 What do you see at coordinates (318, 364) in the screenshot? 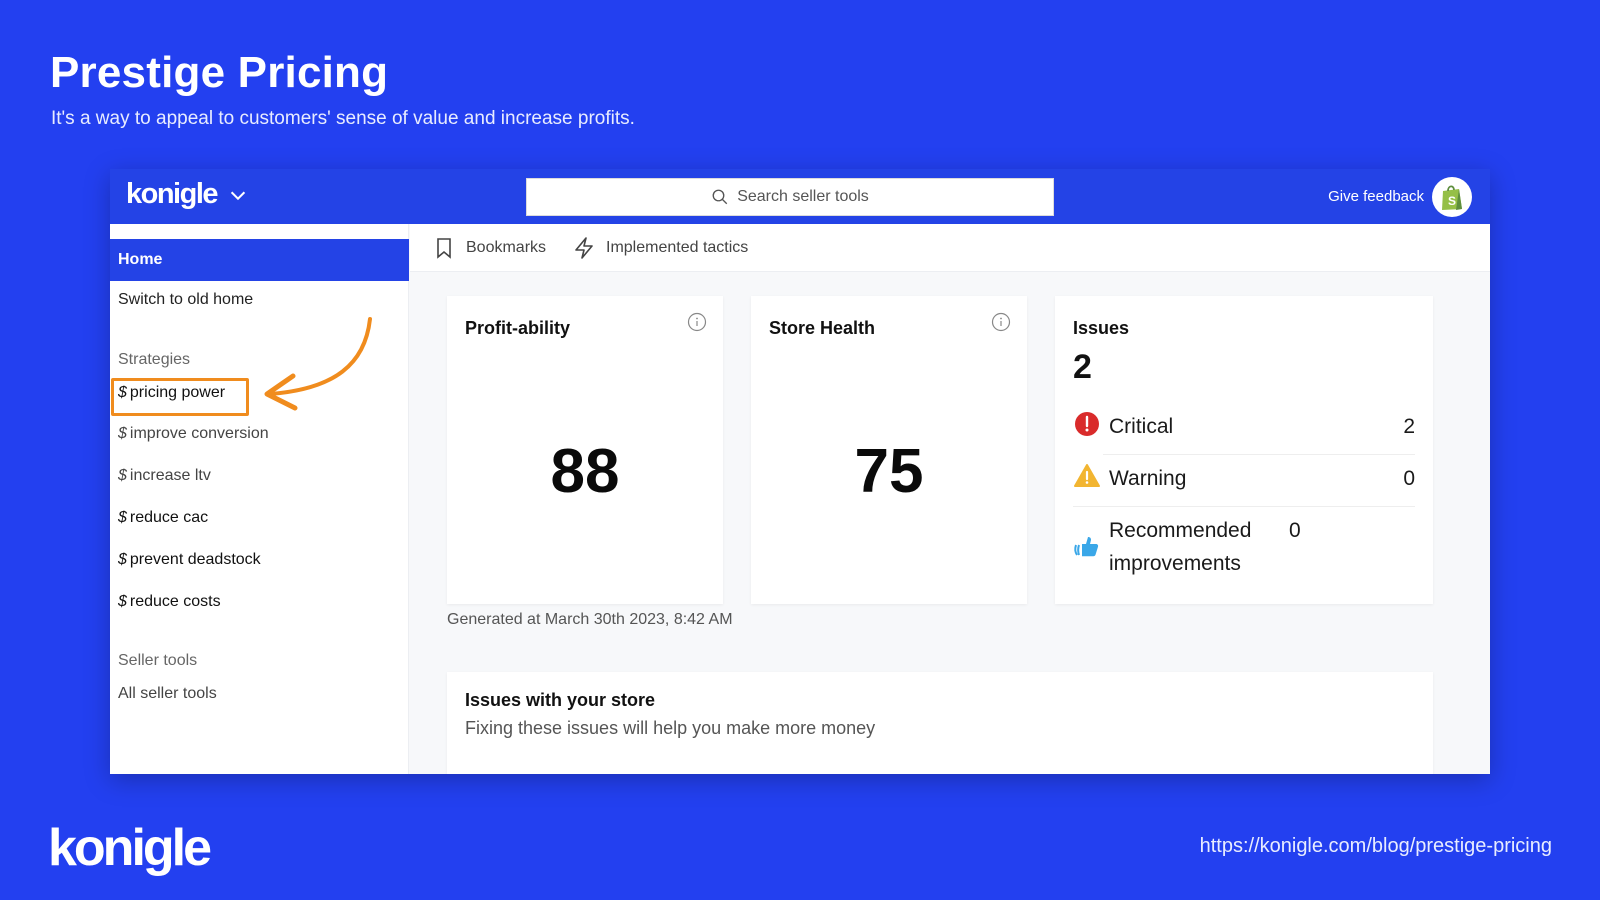
I see `arrow-annotation-icon` at bounding box center [318, 364].